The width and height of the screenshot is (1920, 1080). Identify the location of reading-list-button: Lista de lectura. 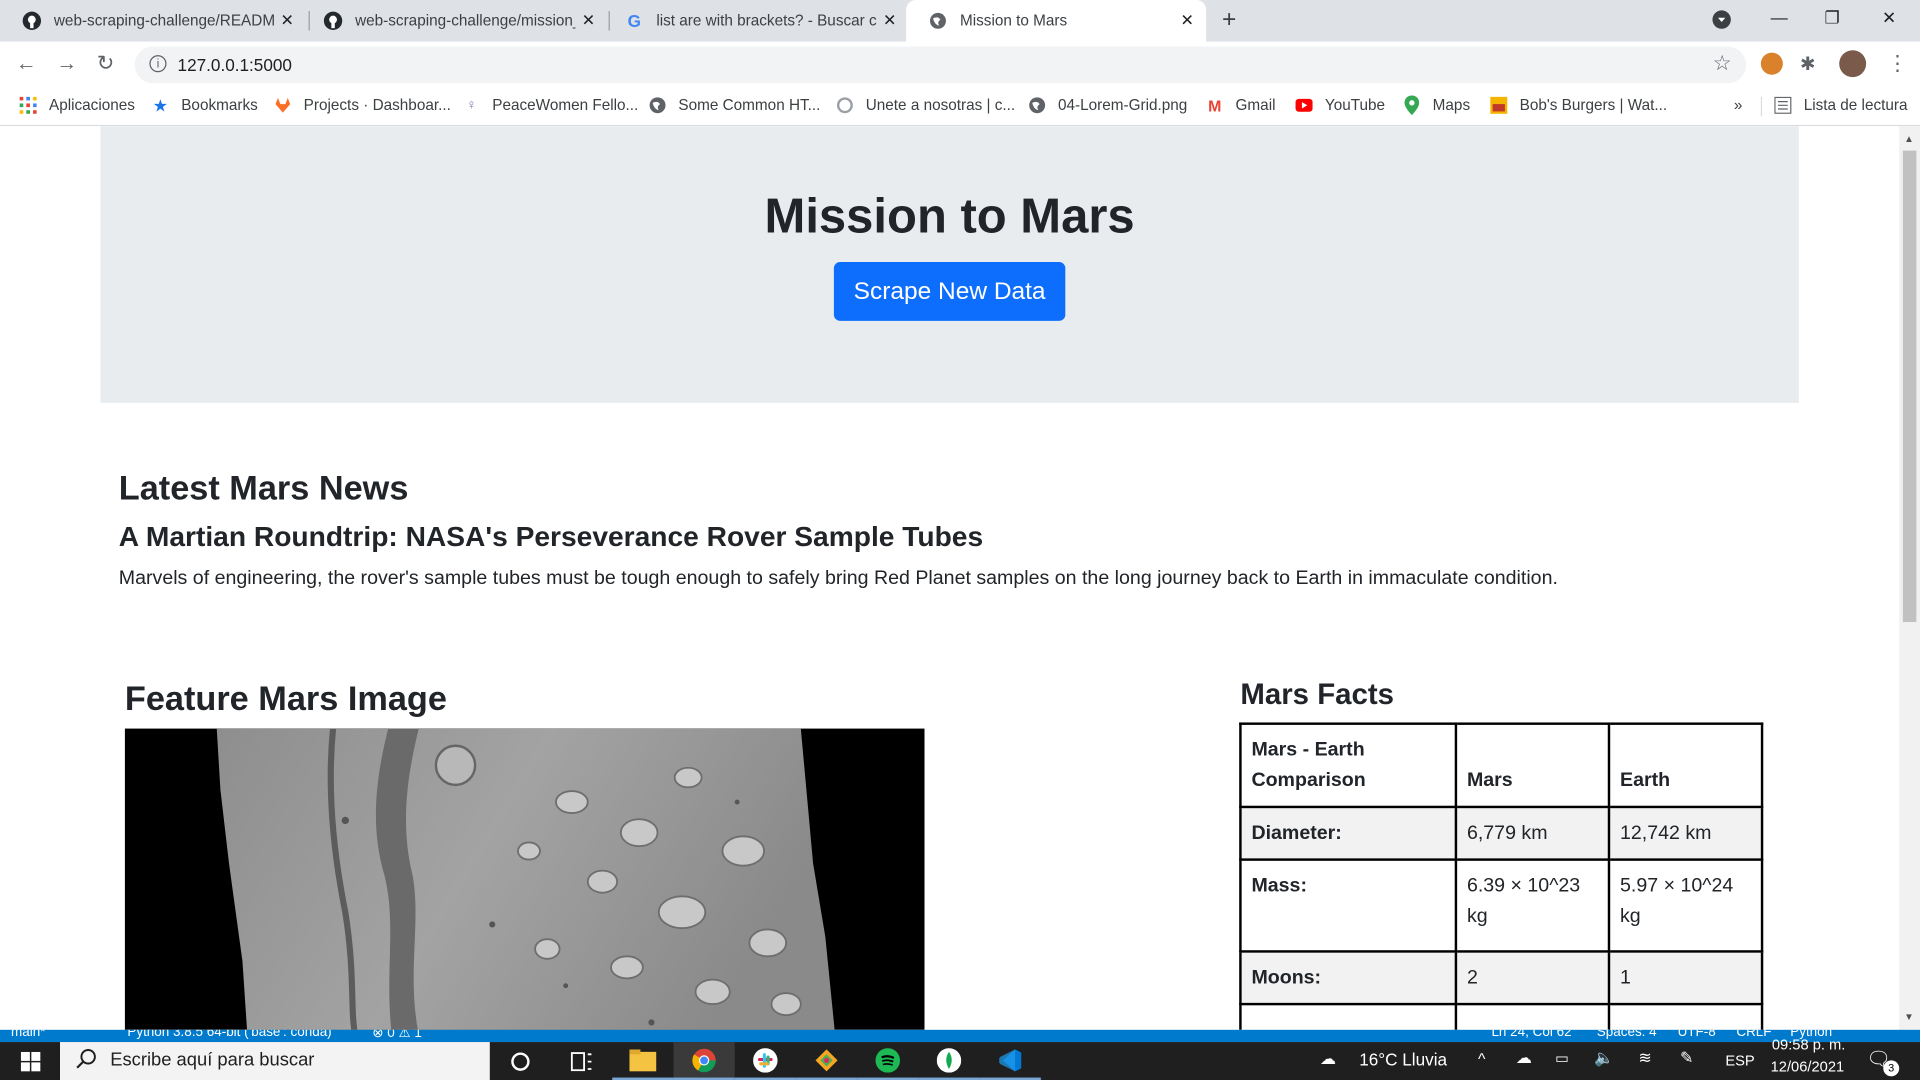
(1841, 105).